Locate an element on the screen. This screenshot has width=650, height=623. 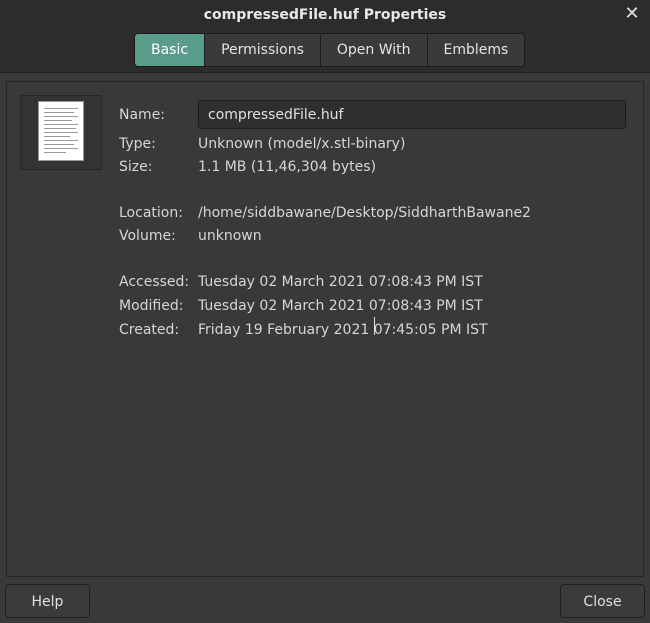
close-icon: ✕ is located at coordinates (632, 14).